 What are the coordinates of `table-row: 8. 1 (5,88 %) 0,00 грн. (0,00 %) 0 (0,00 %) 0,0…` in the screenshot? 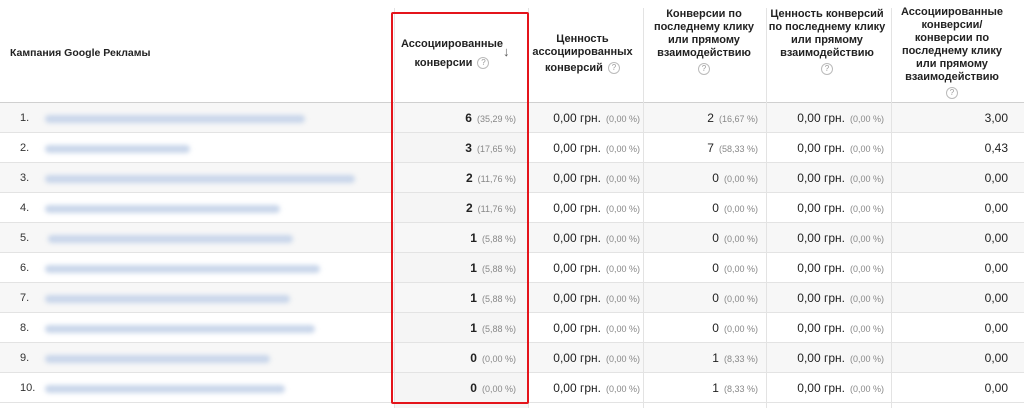 It's located at (512, 328).